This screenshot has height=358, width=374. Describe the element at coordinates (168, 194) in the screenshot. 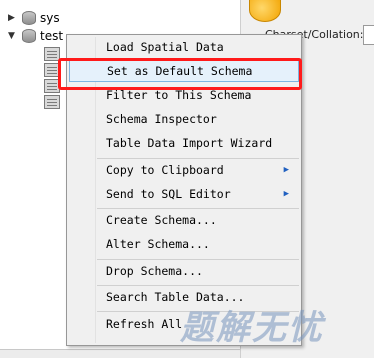

I see `menu-item-label: Send to SQL Editor` at that location.